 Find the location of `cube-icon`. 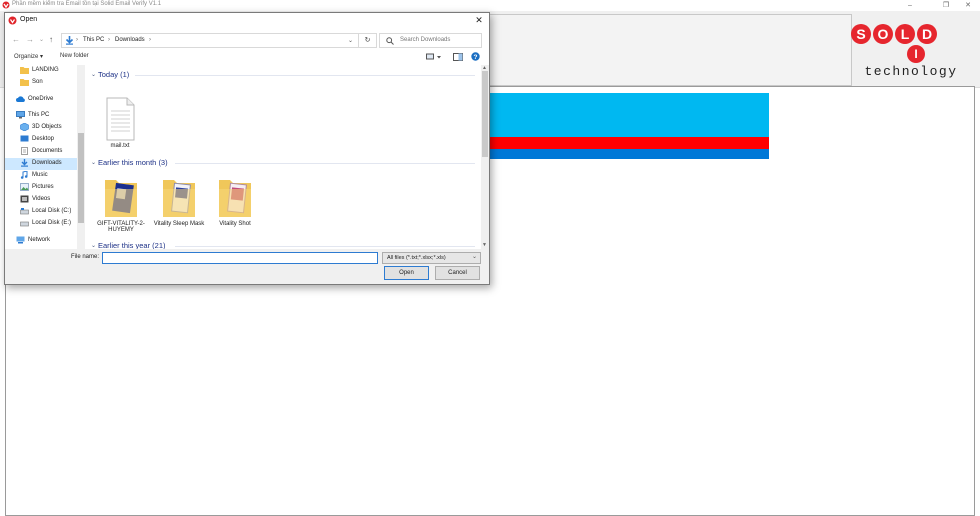

cube-icon is located at coordinates (24, 127).